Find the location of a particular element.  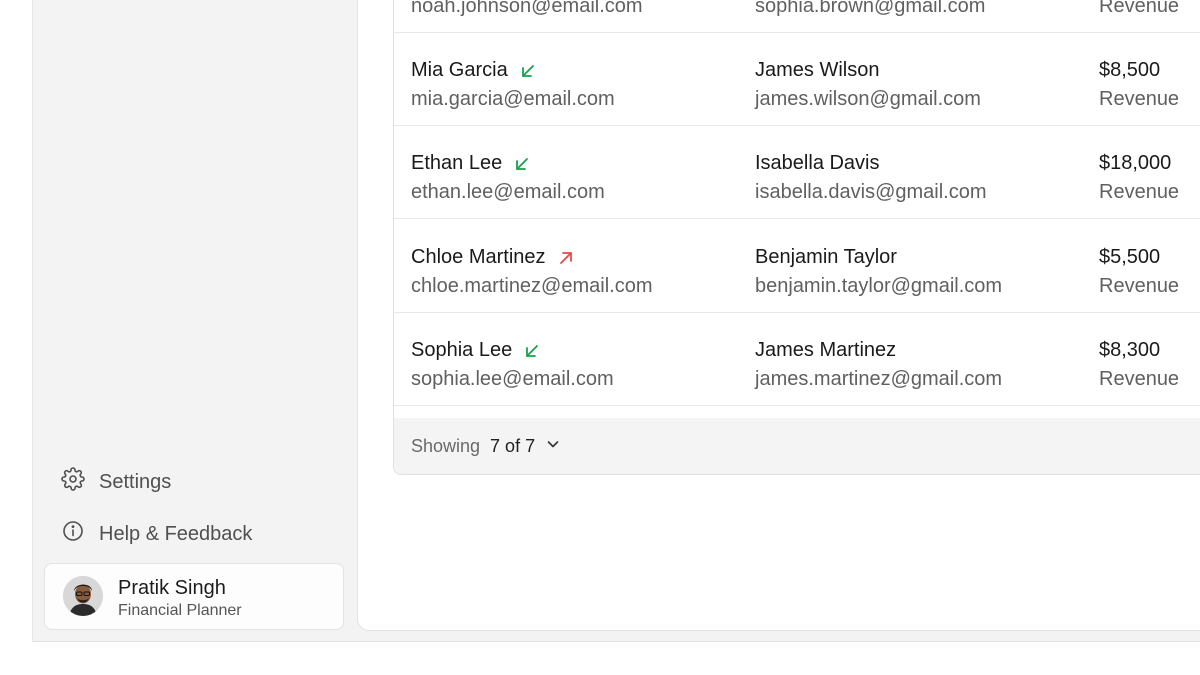

contact-name: James Wilson is located at coordinates (817, 70).